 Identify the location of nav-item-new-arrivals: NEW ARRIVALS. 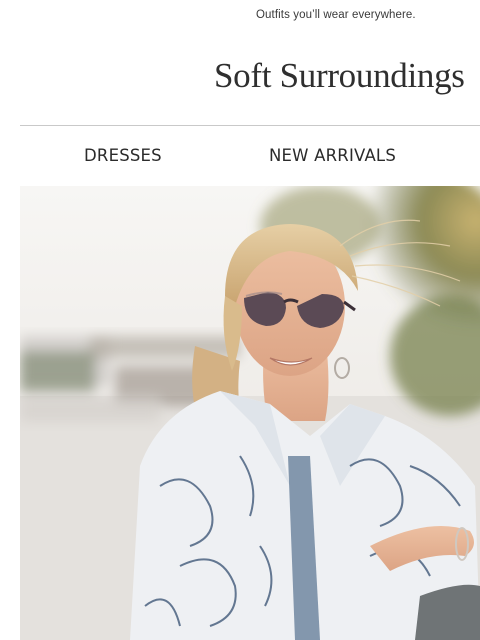
(332, 157).